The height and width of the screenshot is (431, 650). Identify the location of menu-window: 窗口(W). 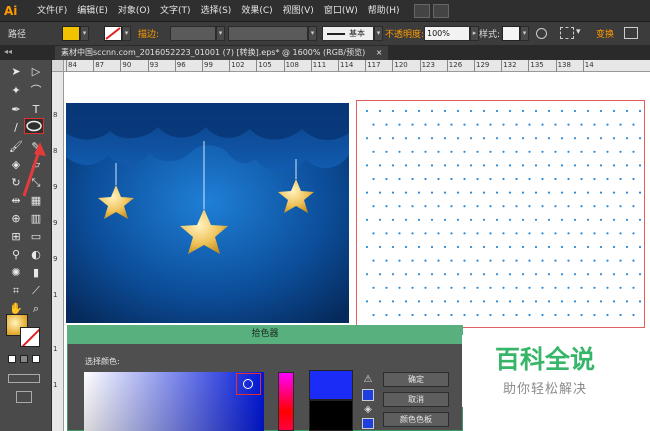
(341, 11).